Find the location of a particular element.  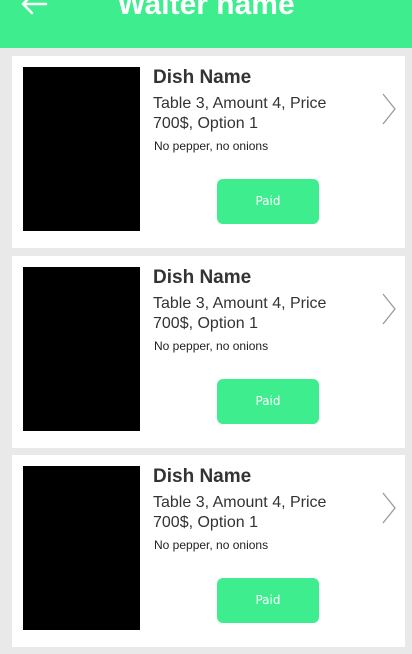

app-header: Waiter name is located at coordinates (206, 24).